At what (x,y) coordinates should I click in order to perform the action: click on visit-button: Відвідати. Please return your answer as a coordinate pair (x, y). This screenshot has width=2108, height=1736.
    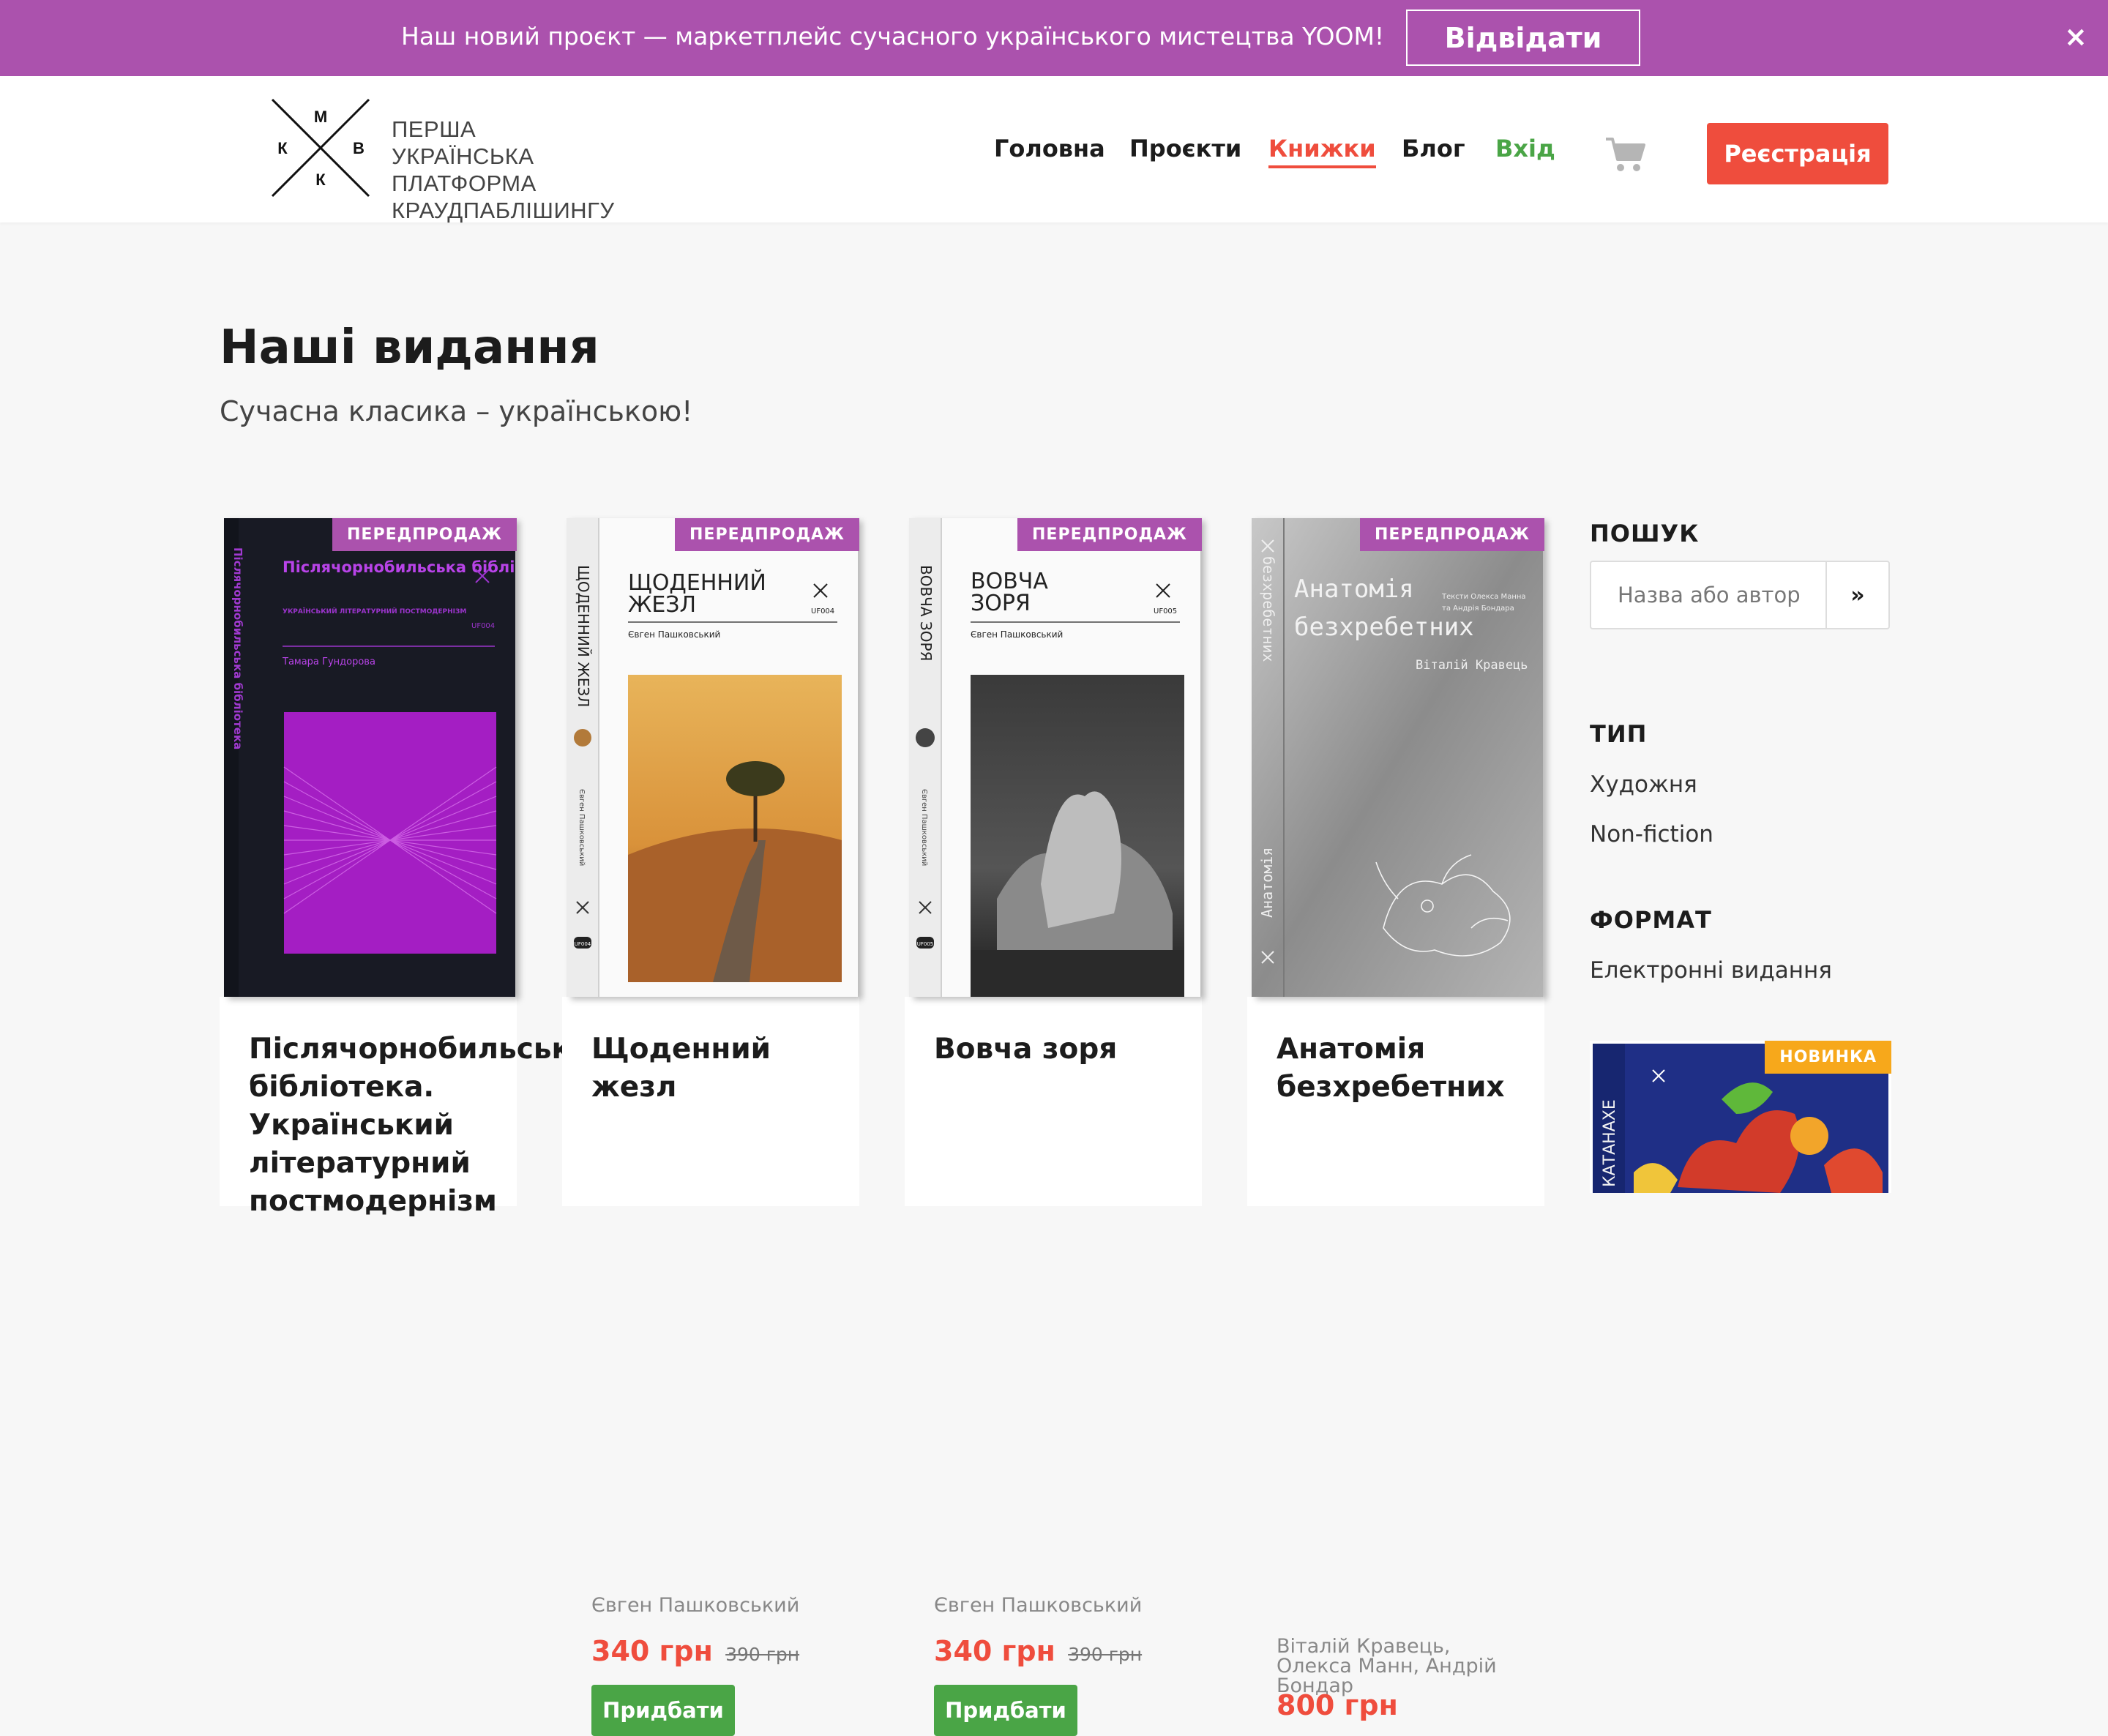
    Looking at the image, I should click on (1523, 38).